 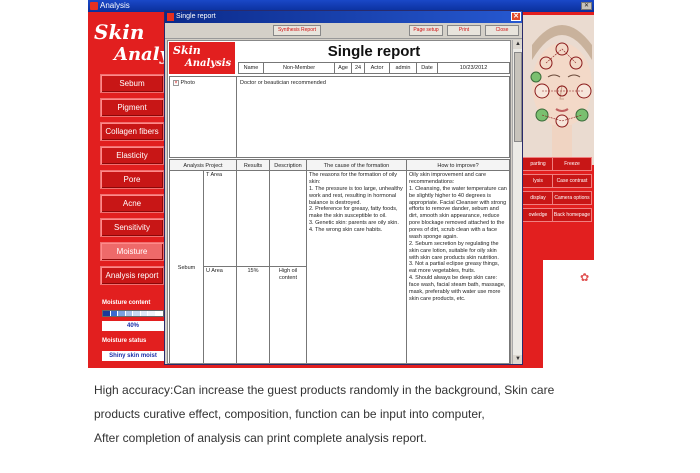 I want to click on photo-label: Photo, so click(x=187, y=83).